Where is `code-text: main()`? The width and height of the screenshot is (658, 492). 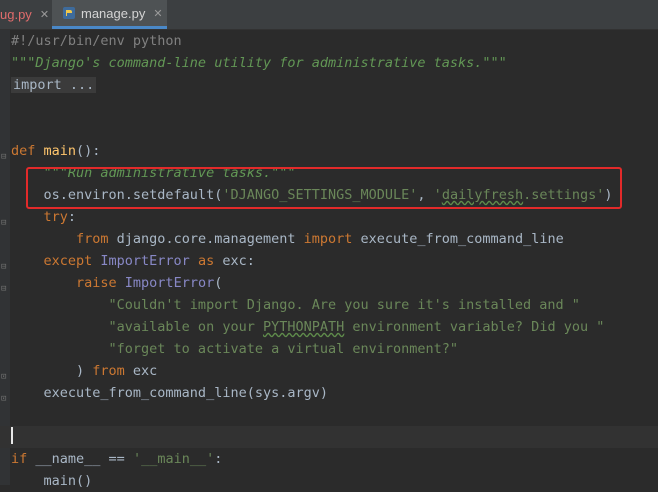
code-text: main() is located at coordinates (52, 481).